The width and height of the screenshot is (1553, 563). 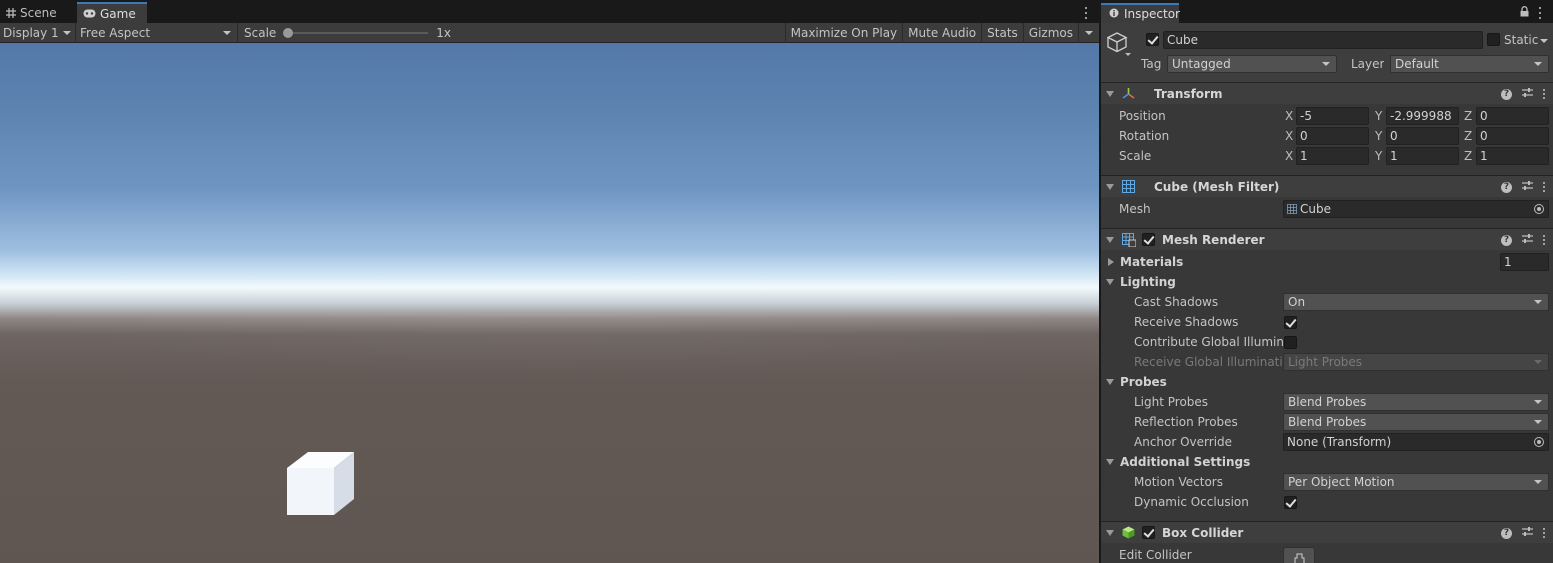 What do you see at coordinates (1469, 64) in the screenshot?
I see `layer-dropdown: Default` at bounding box center [1469, 64].